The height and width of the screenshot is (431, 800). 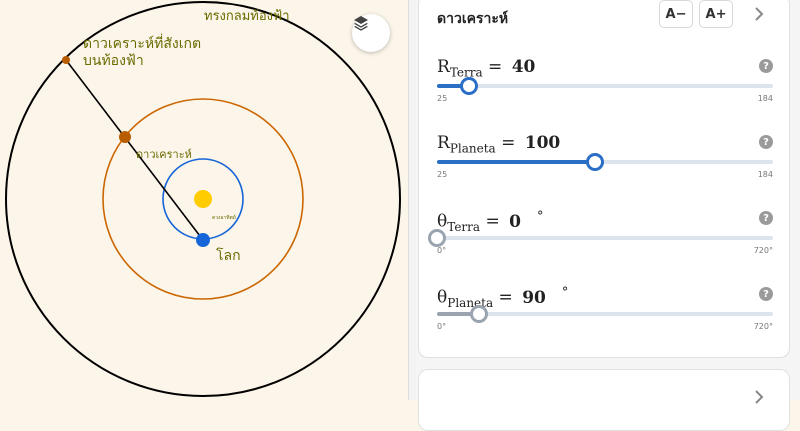 I want to click on earth-point, so click(x=203, y=240).